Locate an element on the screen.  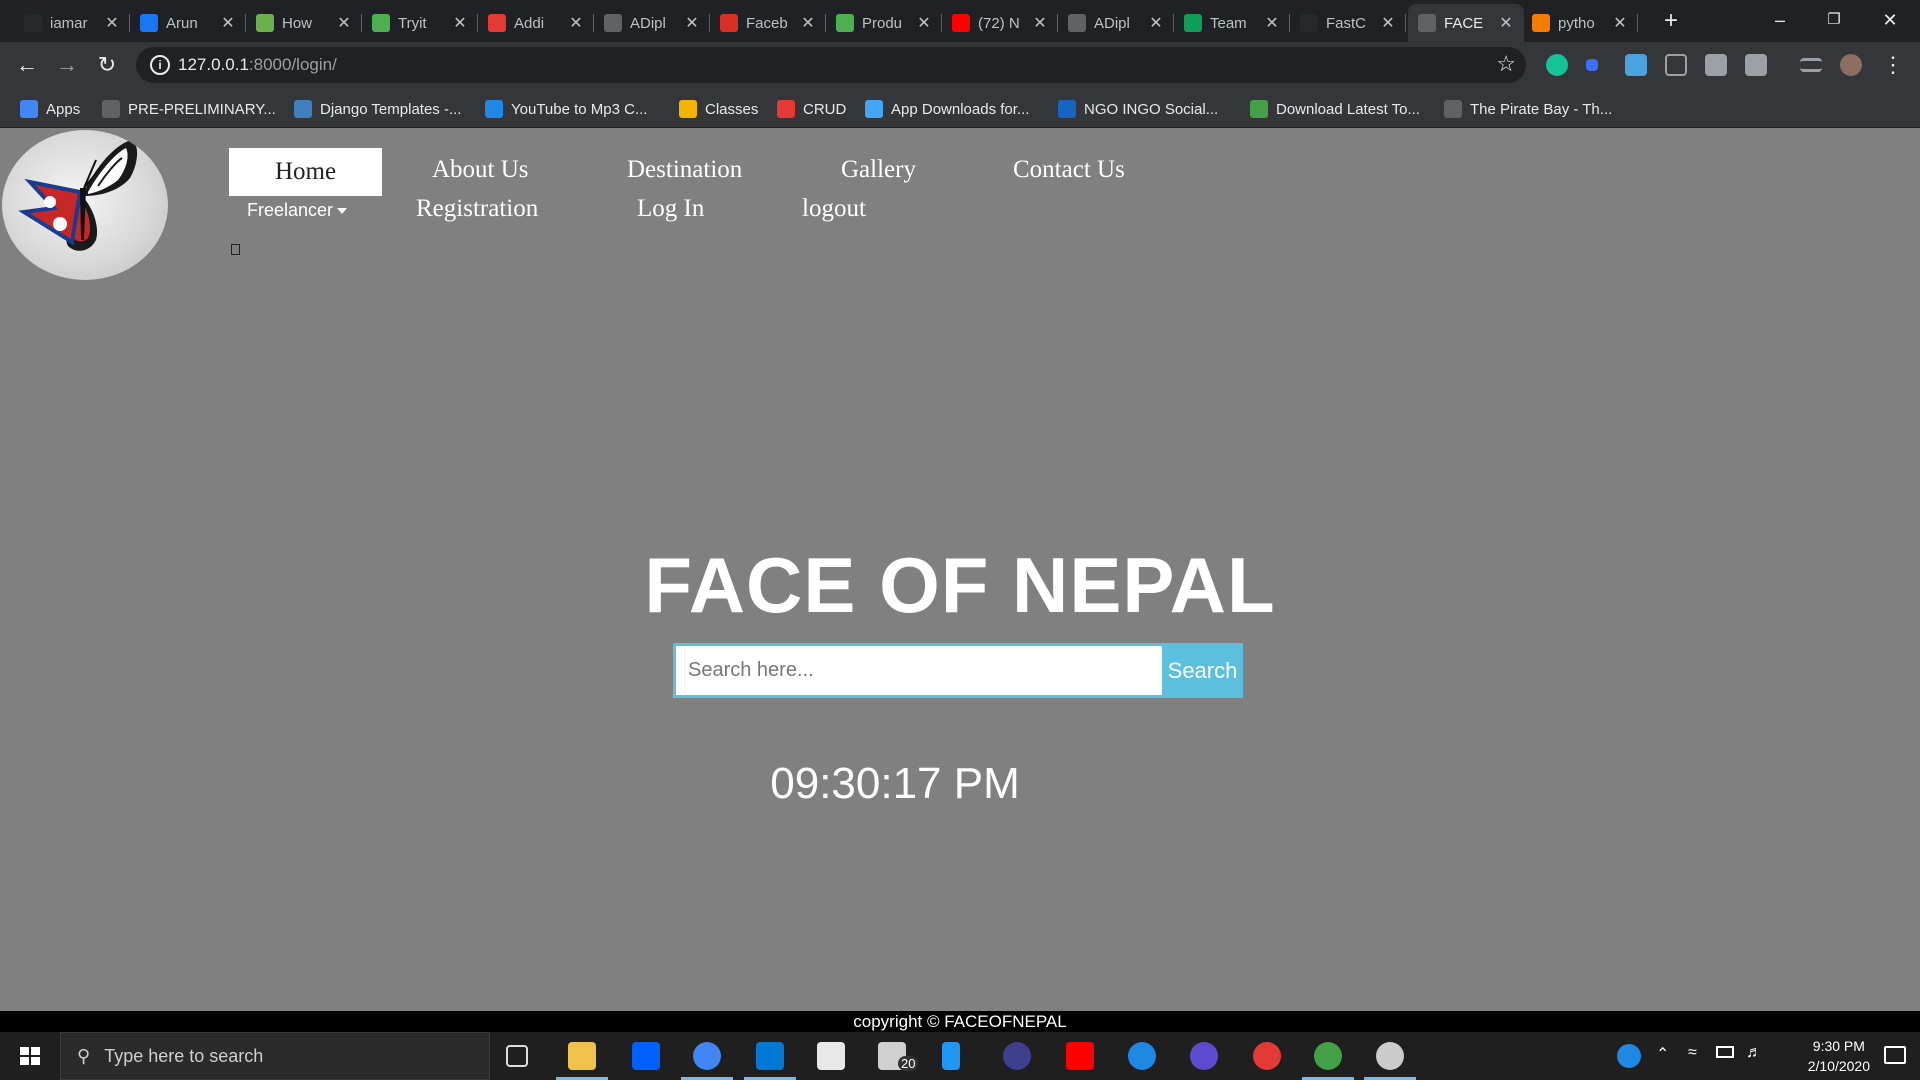
browser-tab: iamar ✕ is located at coordinates (72, 23).